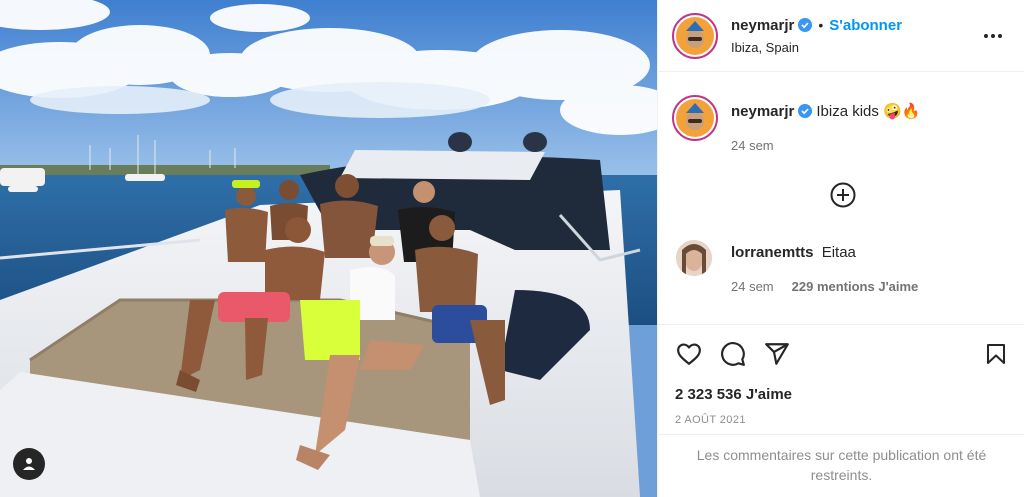  What do you see at coordinates (762, 111) in the screenshot?
I see `caption-username: neymarjr` at bounding box center [762, 111].